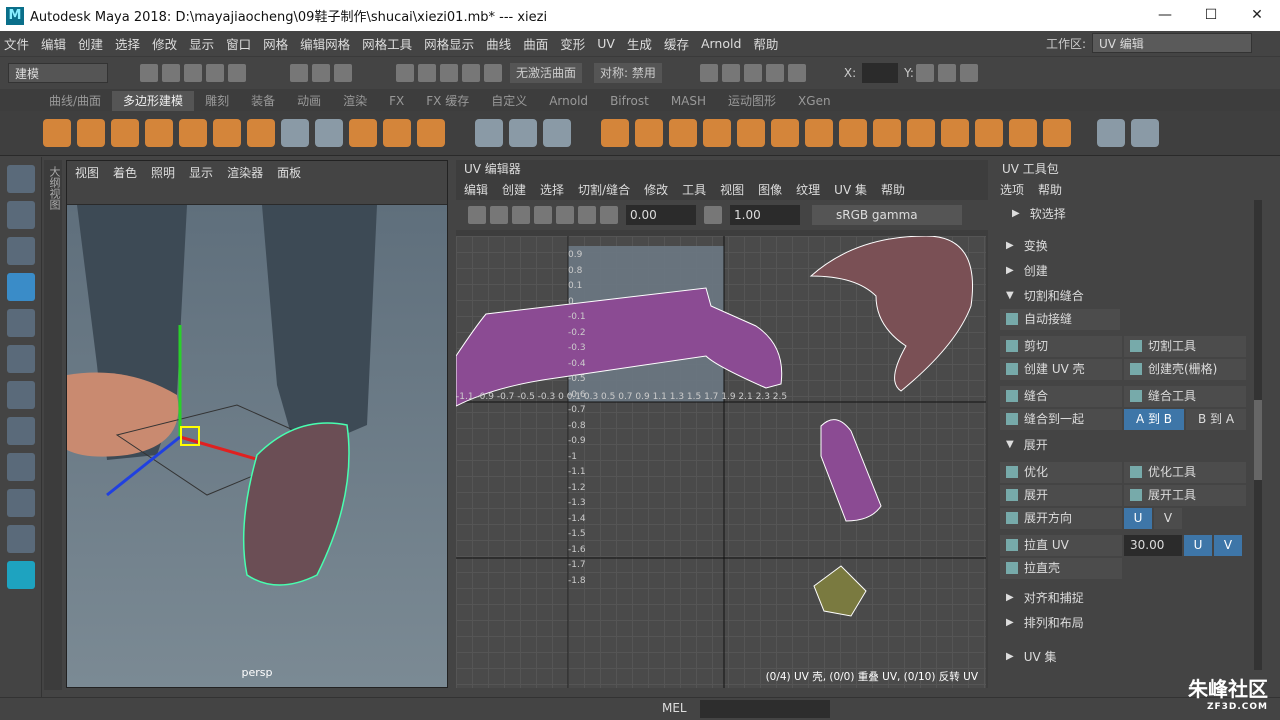  Describe the element at coordinates (604, 189) in the screenshot. I see `uv-menu-item-3: 切割/缝合` at that location.